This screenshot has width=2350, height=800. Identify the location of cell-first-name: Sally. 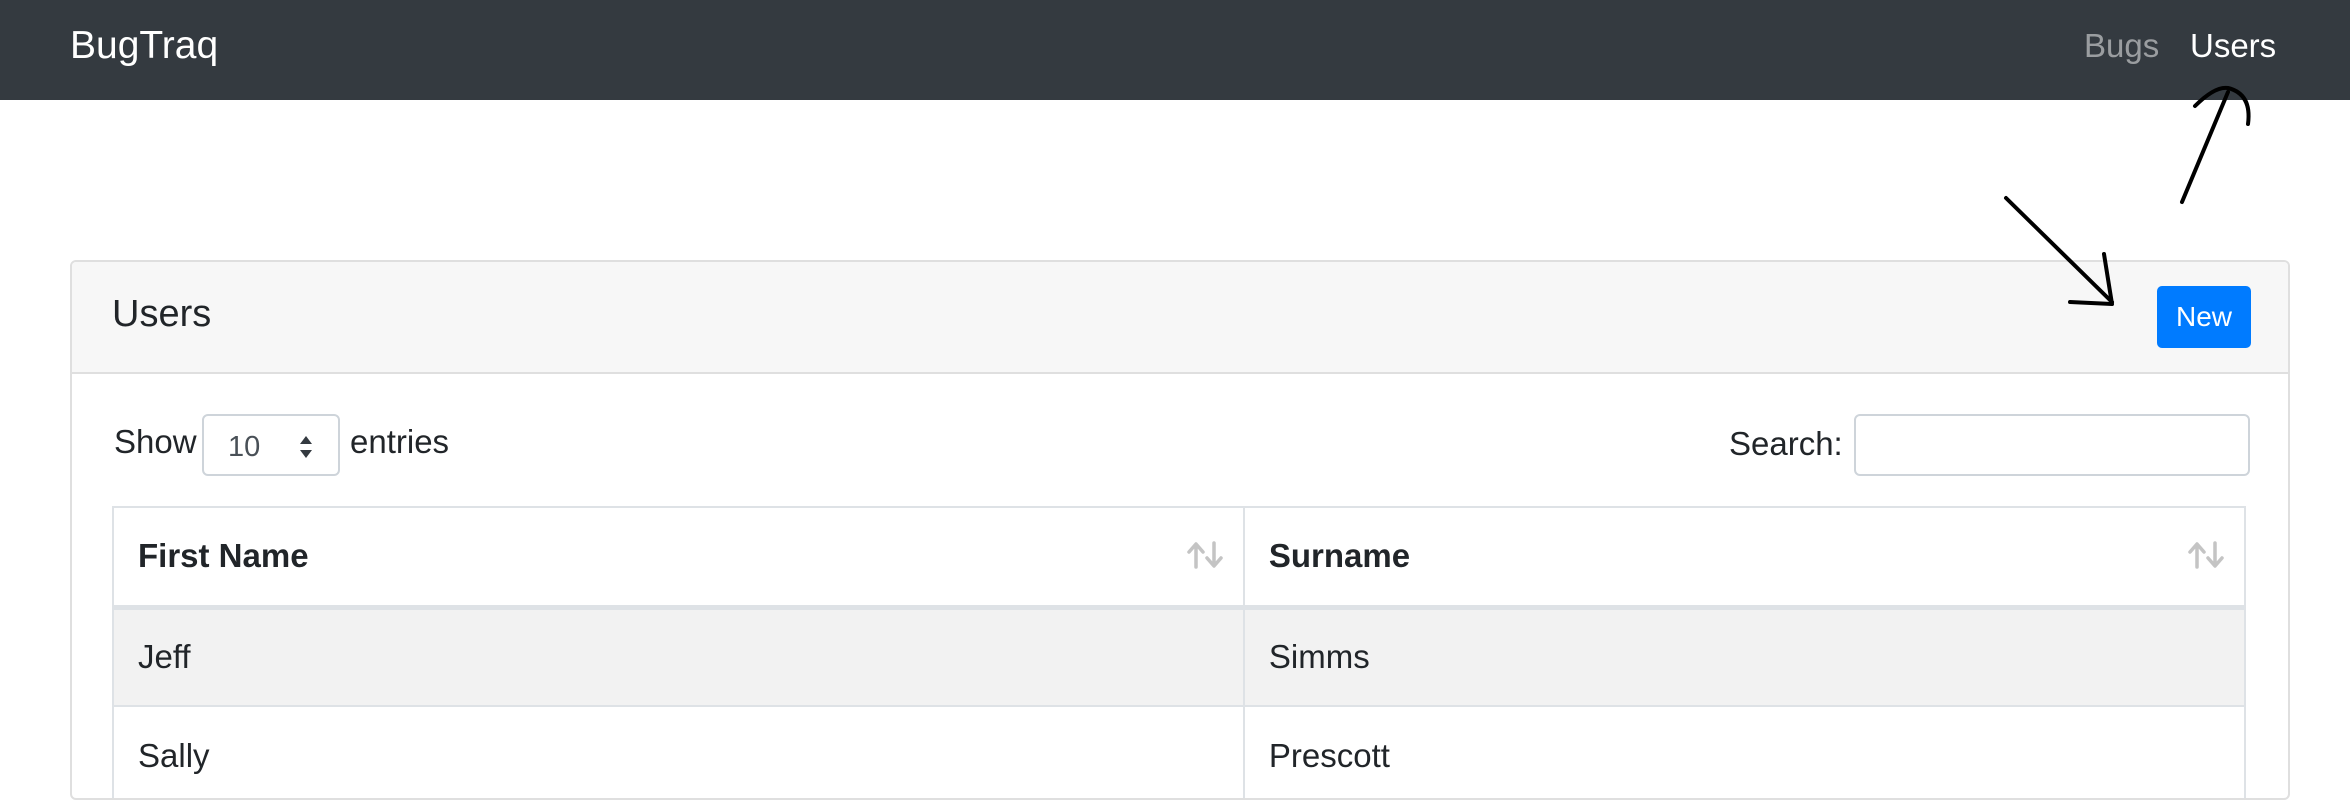
(678, 751).